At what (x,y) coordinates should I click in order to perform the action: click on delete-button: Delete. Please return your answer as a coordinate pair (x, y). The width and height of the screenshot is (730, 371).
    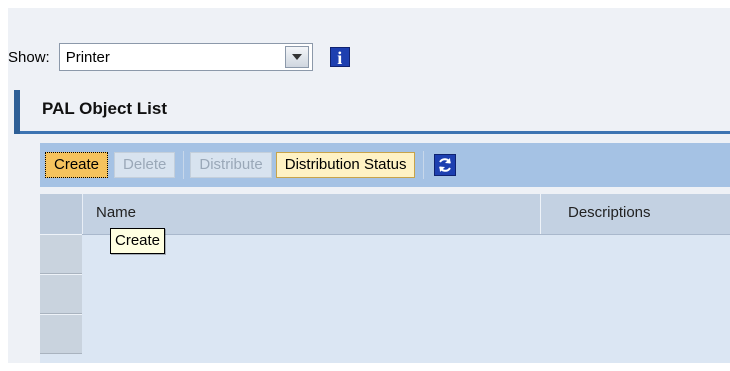
    Looking at the image, I should click on (145, 165).